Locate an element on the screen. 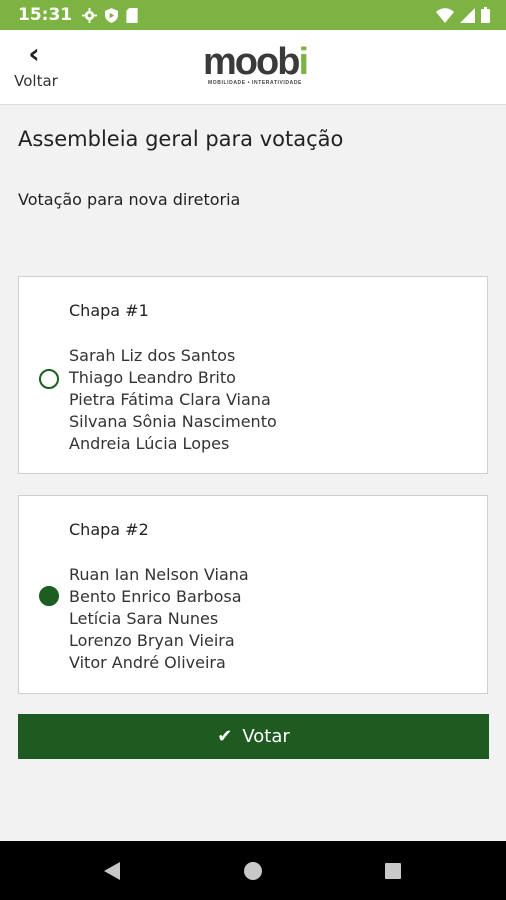  system-nav-bar is located at coordinates (253, 870).